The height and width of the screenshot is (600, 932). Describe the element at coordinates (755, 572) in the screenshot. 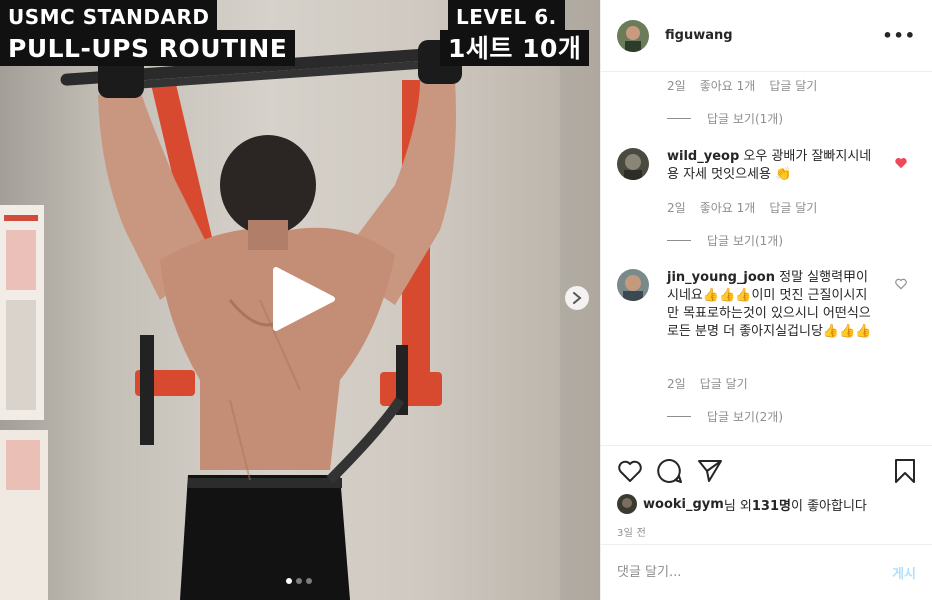

I see `comment-input` at that location.